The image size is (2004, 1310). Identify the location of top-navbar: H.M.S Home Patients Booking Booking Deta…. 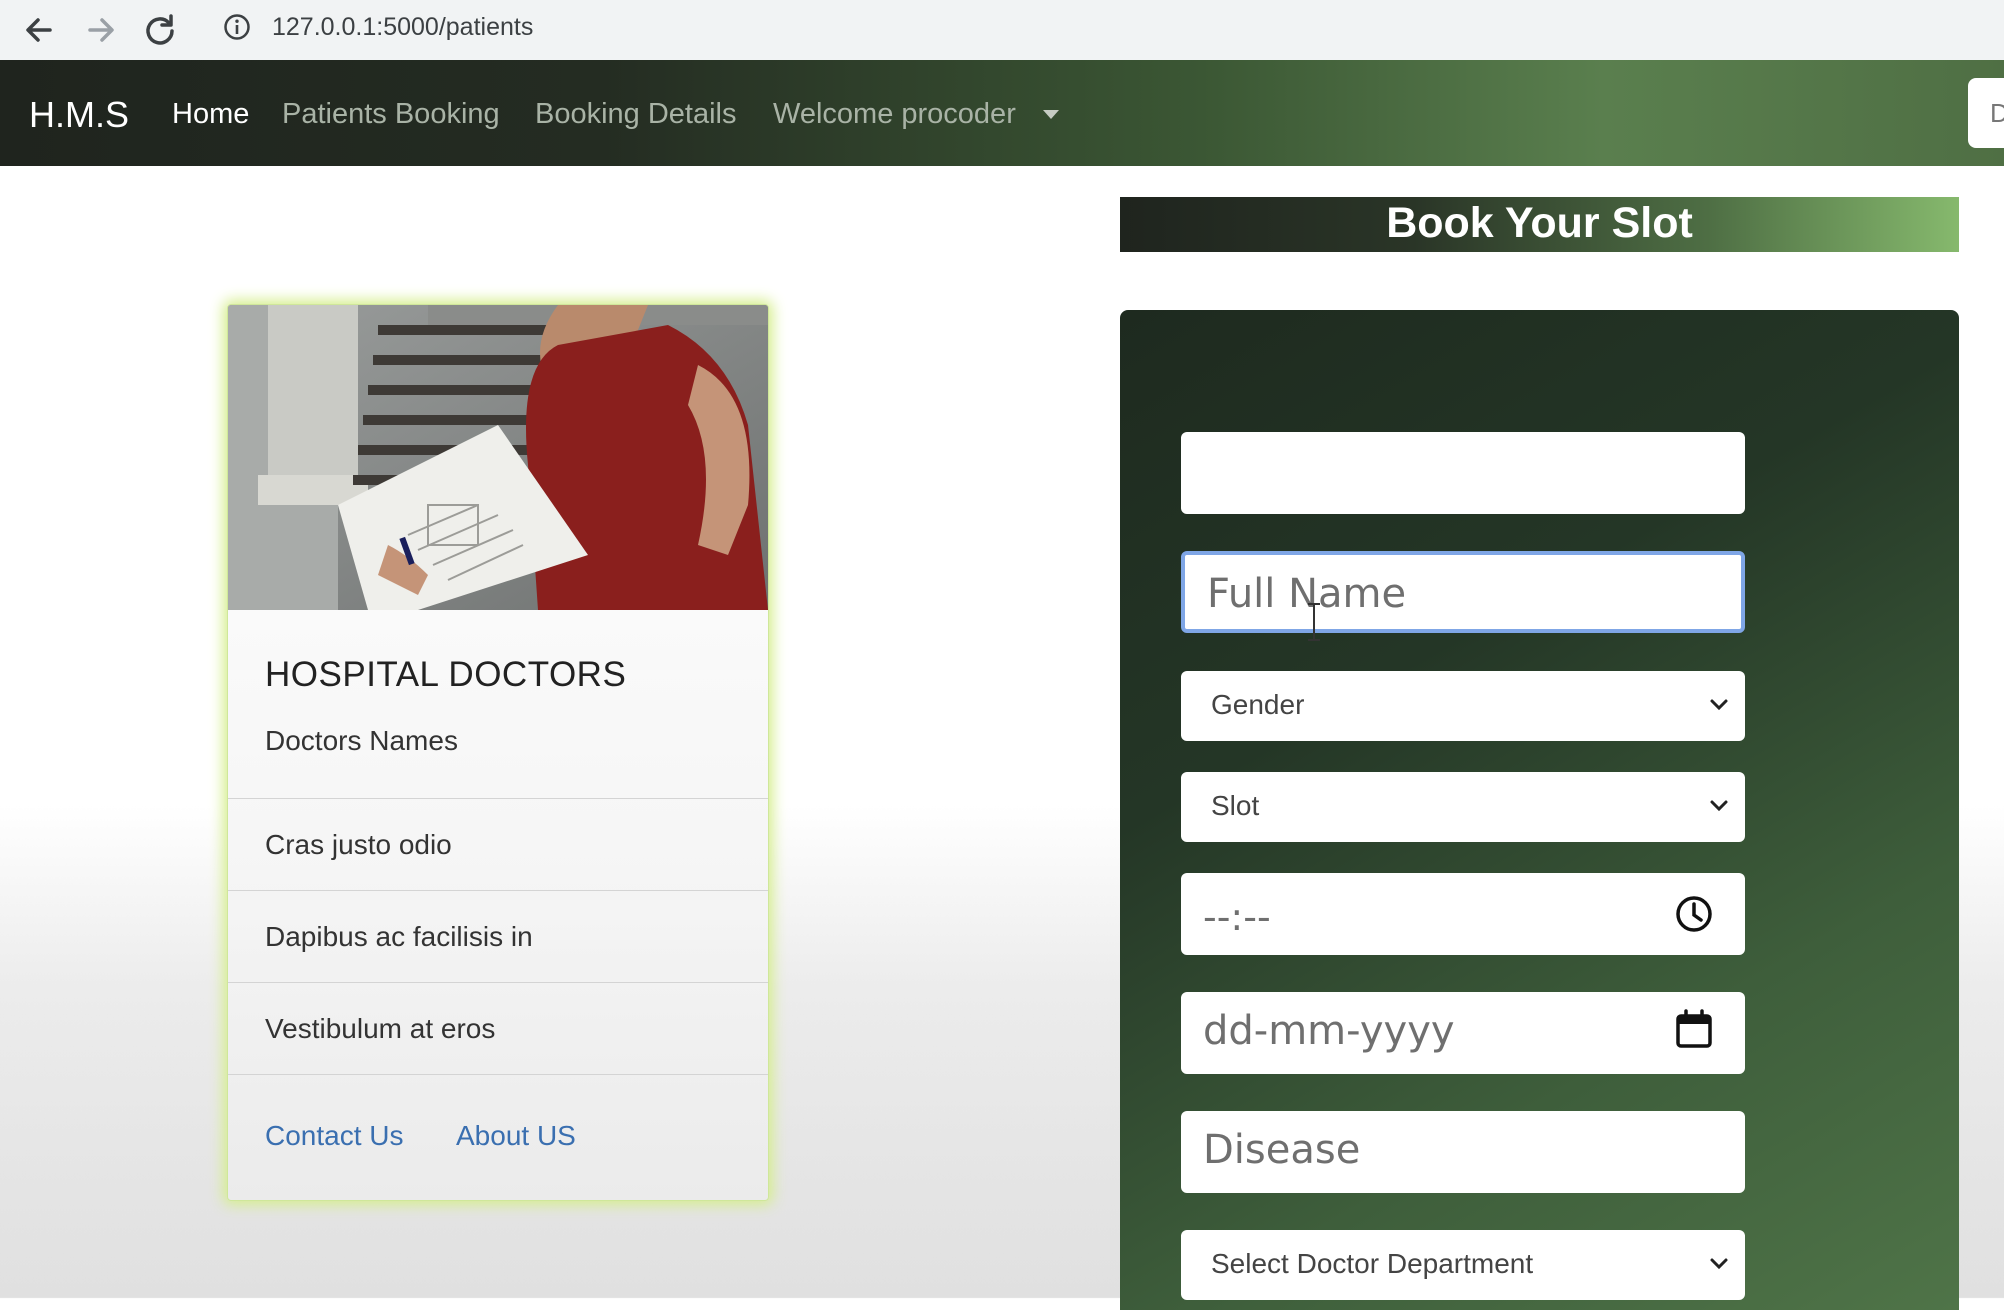
(1002, 113).